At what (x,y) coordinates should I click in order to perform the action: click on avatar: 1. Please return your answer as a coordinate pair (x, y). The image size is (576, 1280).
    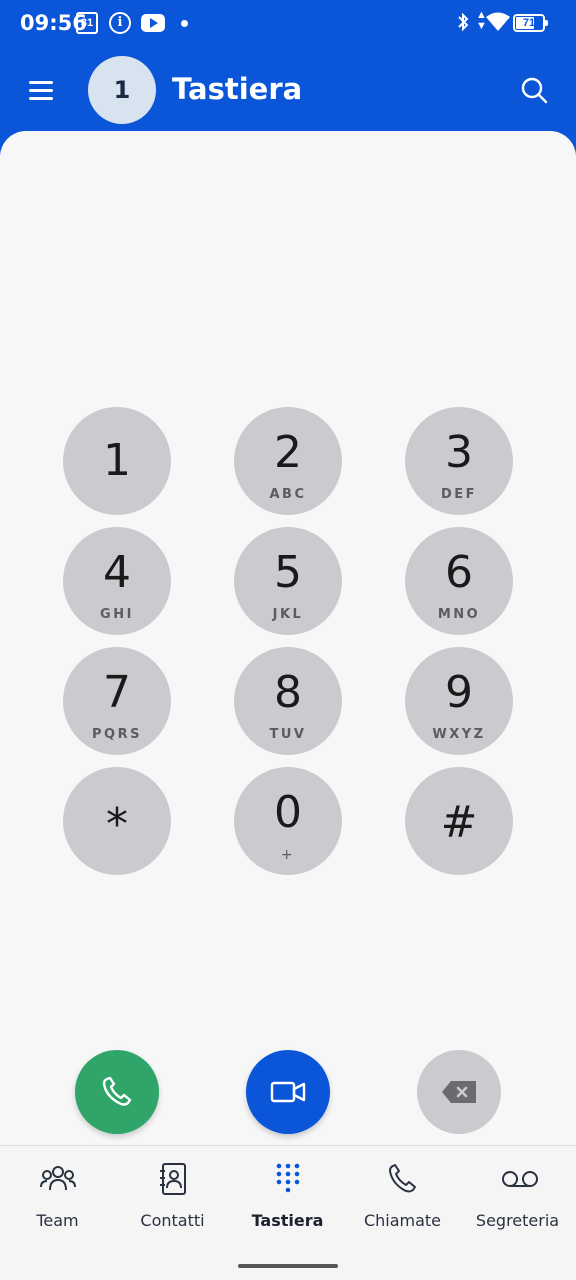
    Looking at the image, I should click on (122, 90).